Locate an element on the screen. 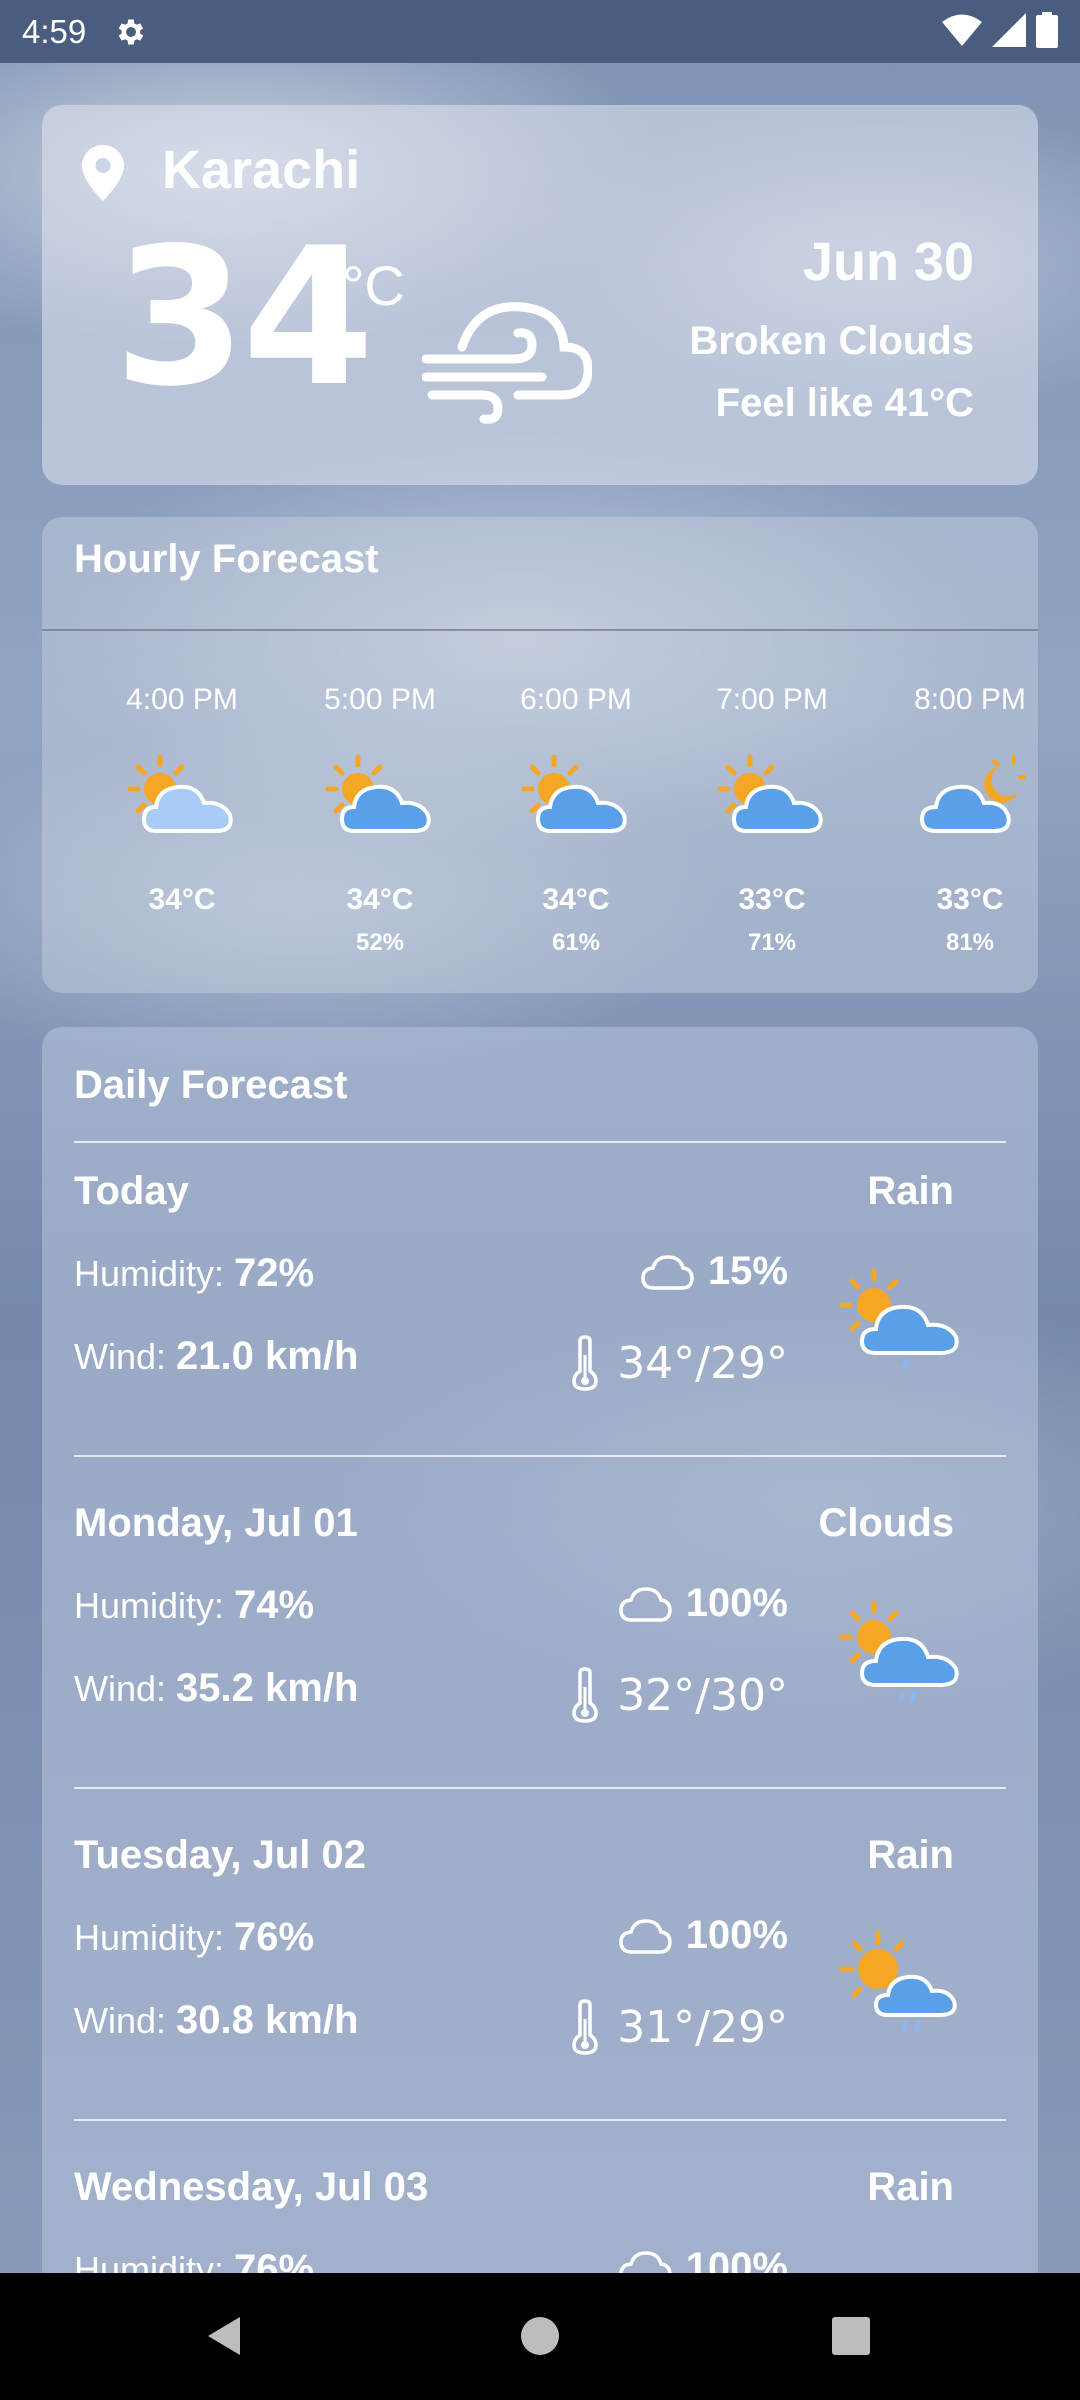 The image size is (1080, 2400). partly-cloudy-night-icon is located at coordinates (972, 794).